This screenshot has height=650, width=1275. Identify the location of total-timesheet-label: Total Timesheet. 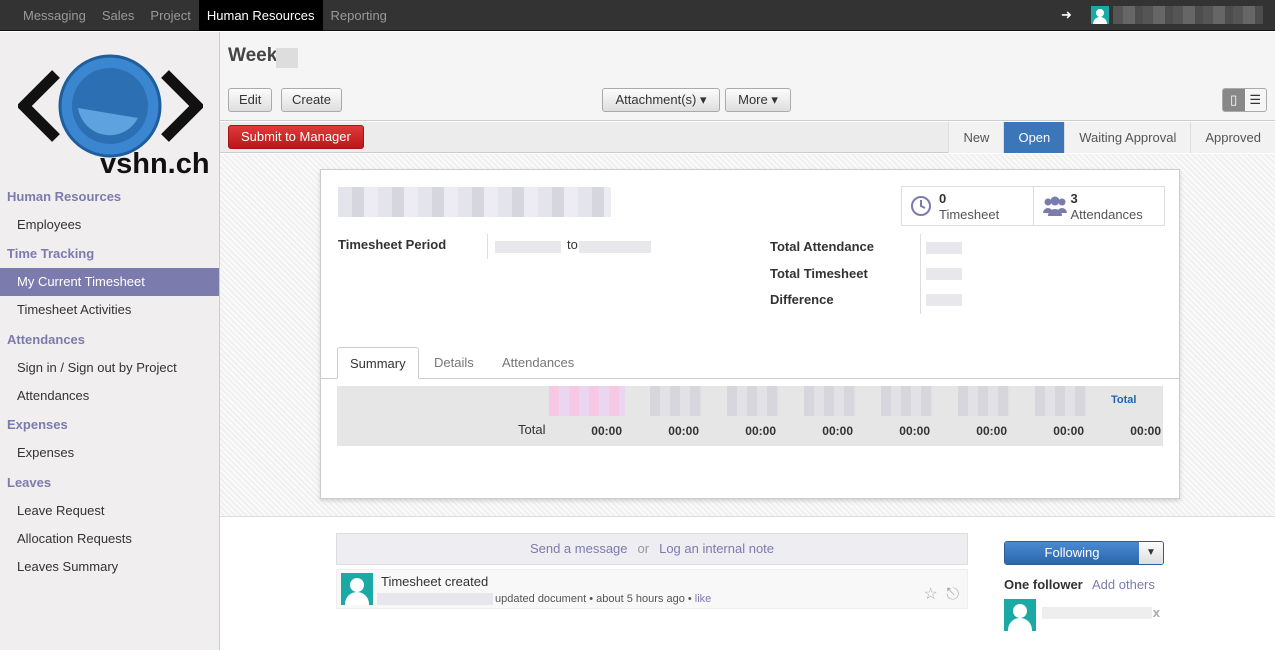
(819, 273).